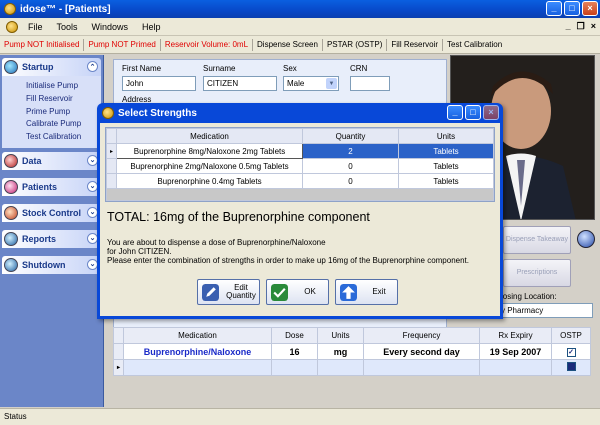 The image size is (600, 425). Describe the element at coordinates (300, 194) in the screenshot. I see `empty-grid-area` at that location.